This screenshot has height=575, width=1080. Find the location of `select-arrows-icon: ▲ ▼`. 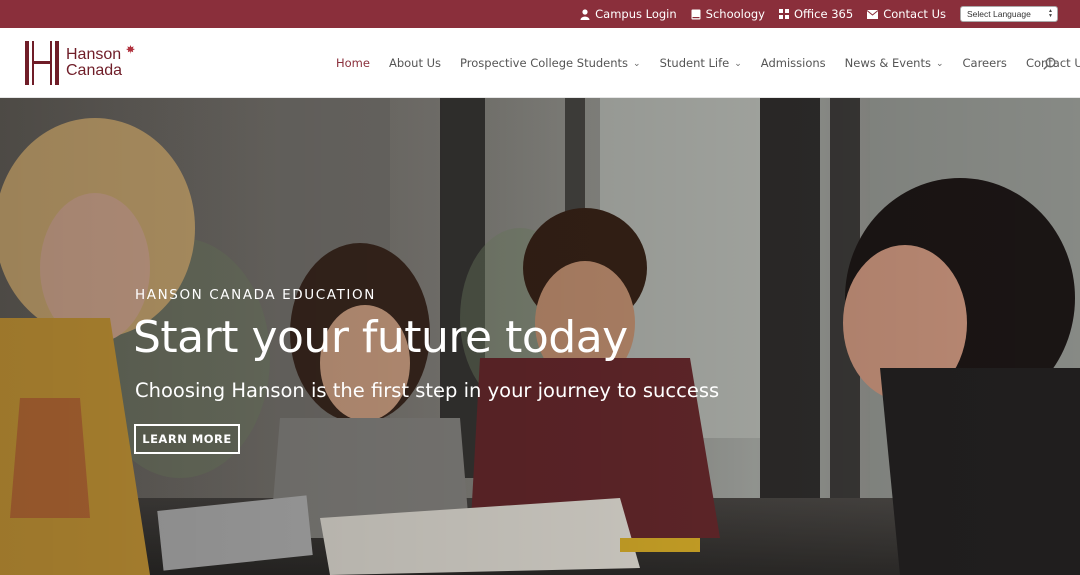

select-arrows-icon: ▲ ▼ is located at coordinates (1050, 13).